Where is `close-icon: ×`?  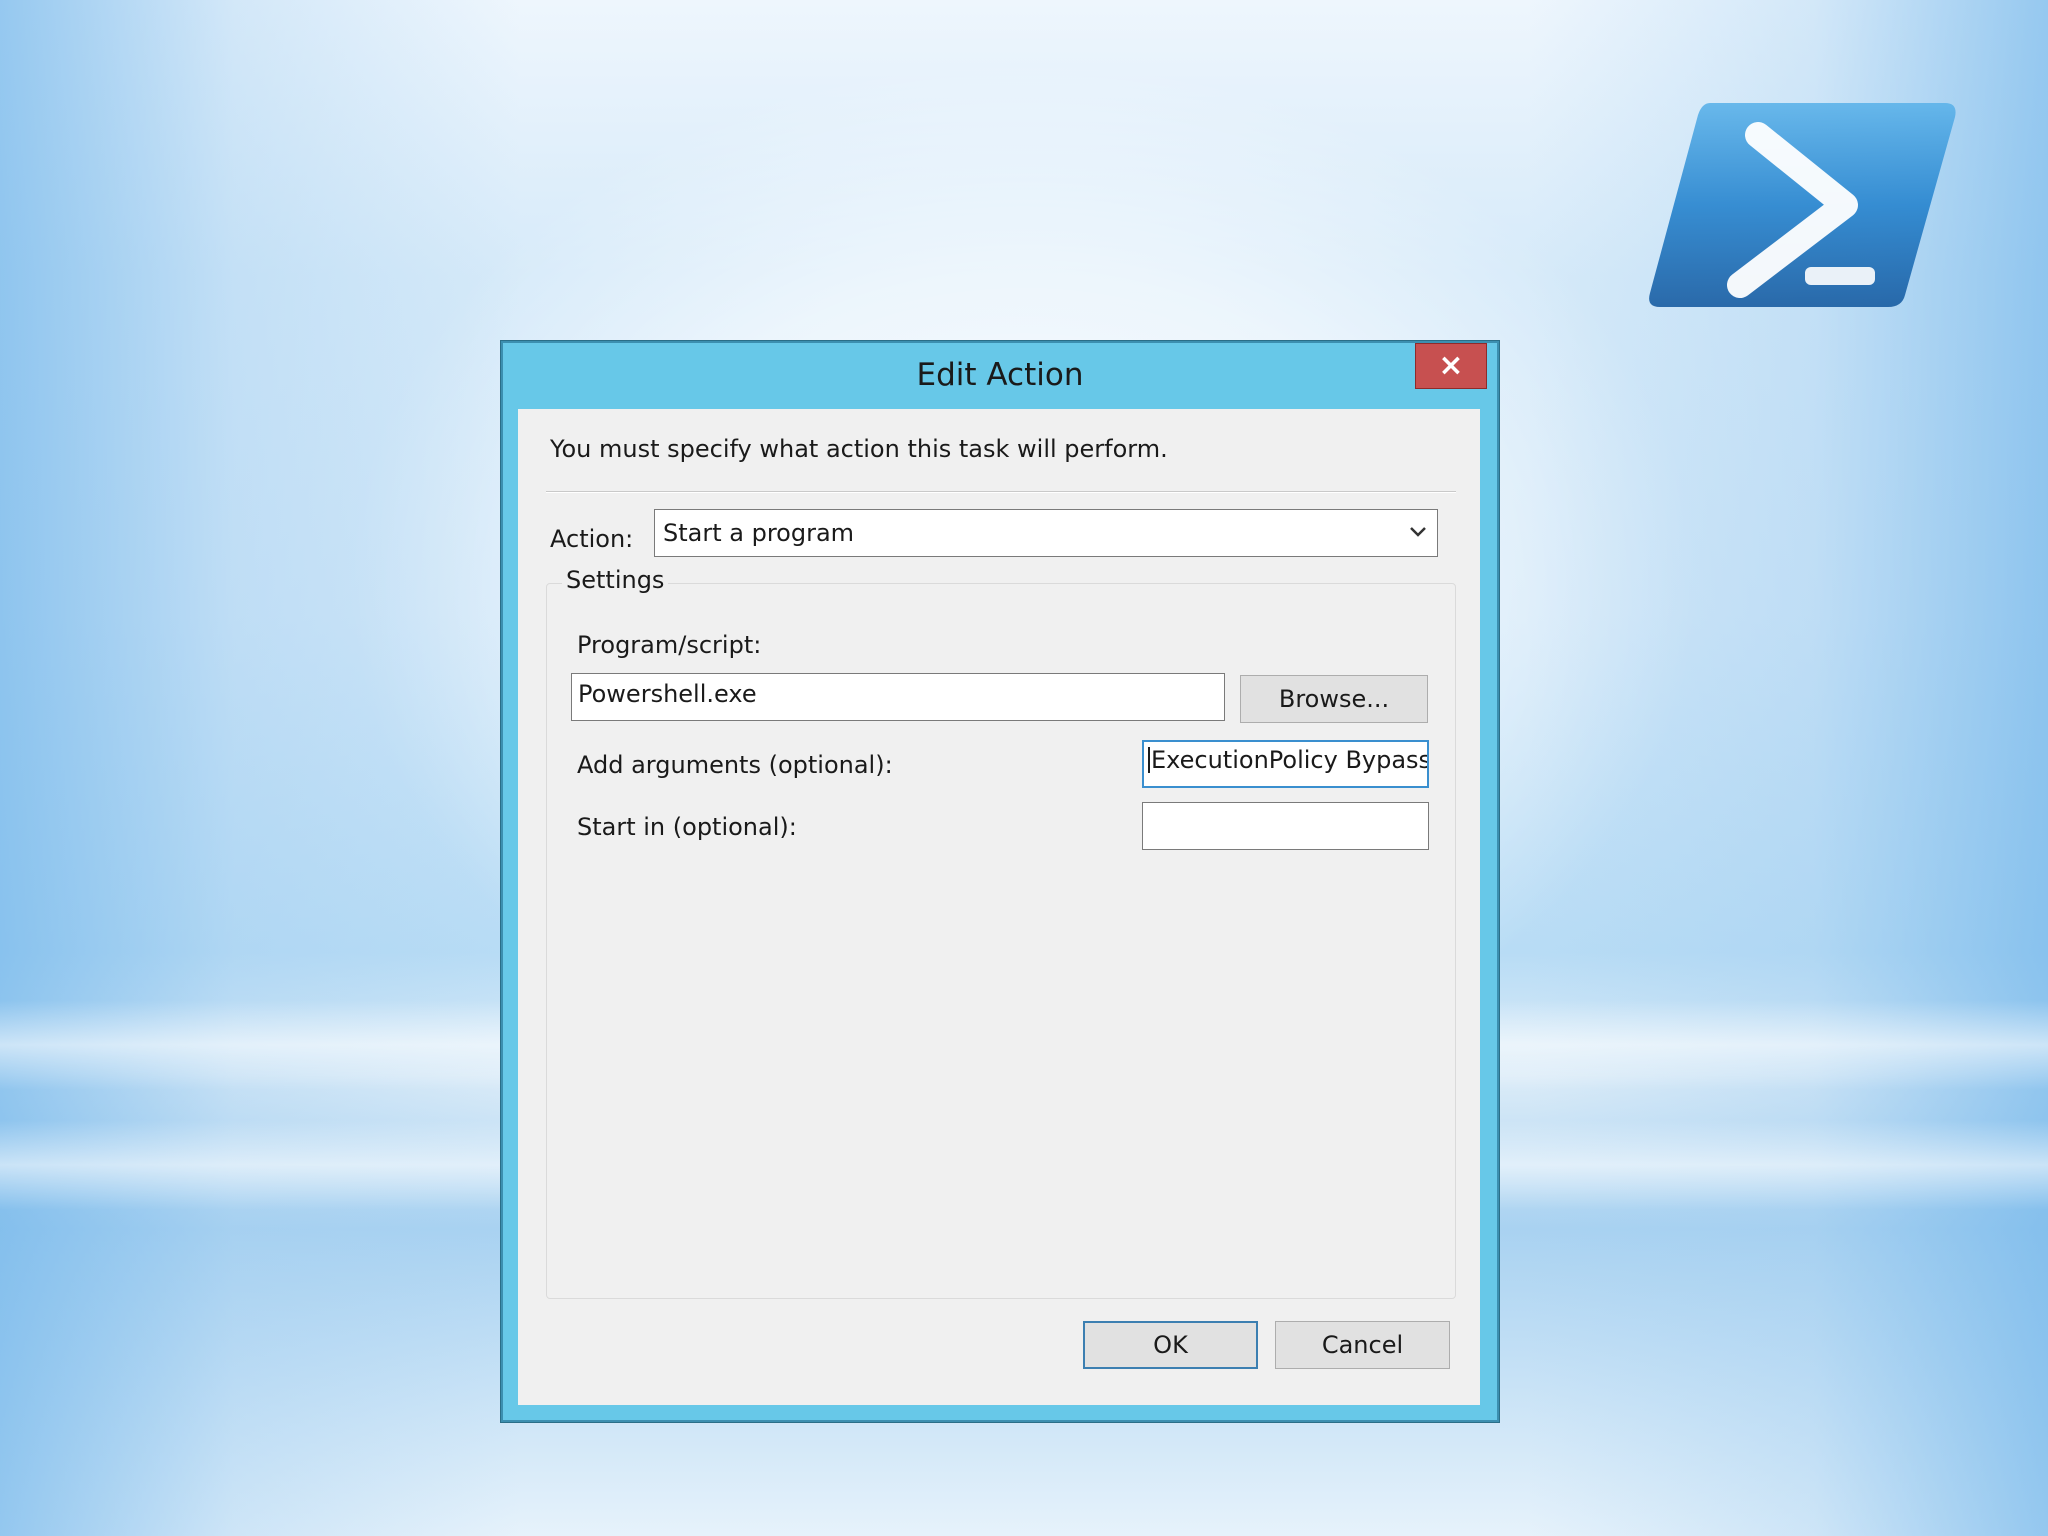 close-icon: × is located at coordinates (1451, 365).